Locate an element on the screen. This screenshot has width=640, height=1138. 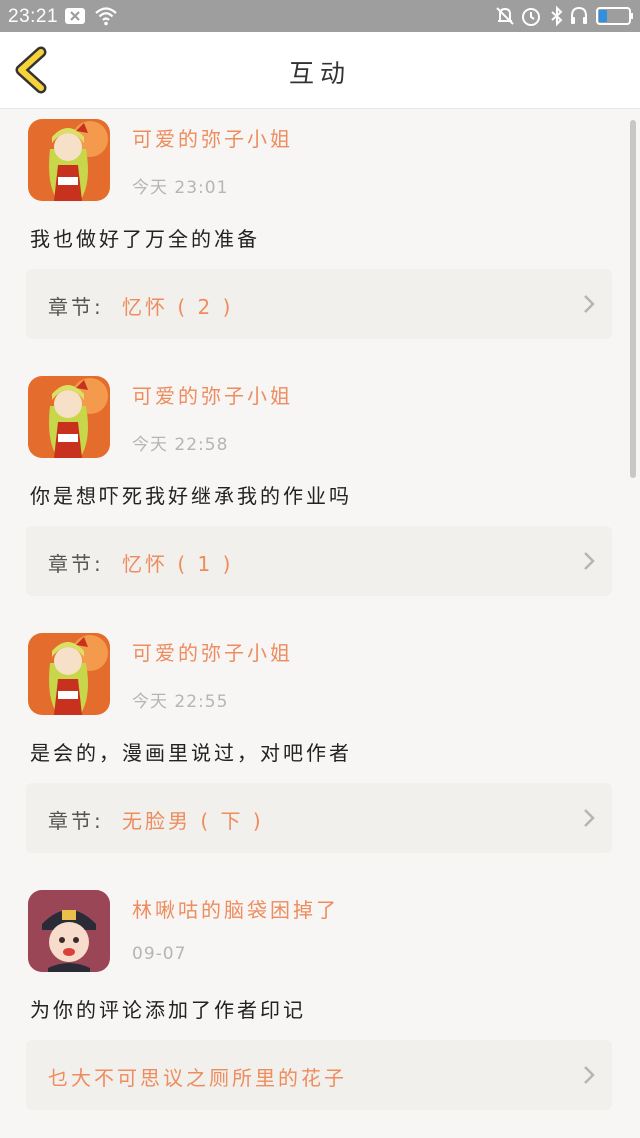
comment-text: 是会的，漫画里说过，对吧作者 is located at coordinates (191, 753).